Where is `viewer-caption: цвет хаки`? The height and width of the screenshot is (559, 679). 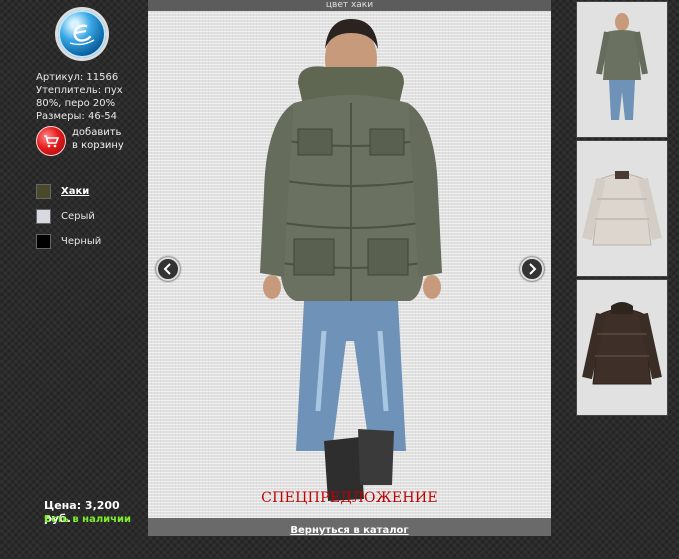 viewer-caption: цвет хаки is located at coordinates (349, 5).